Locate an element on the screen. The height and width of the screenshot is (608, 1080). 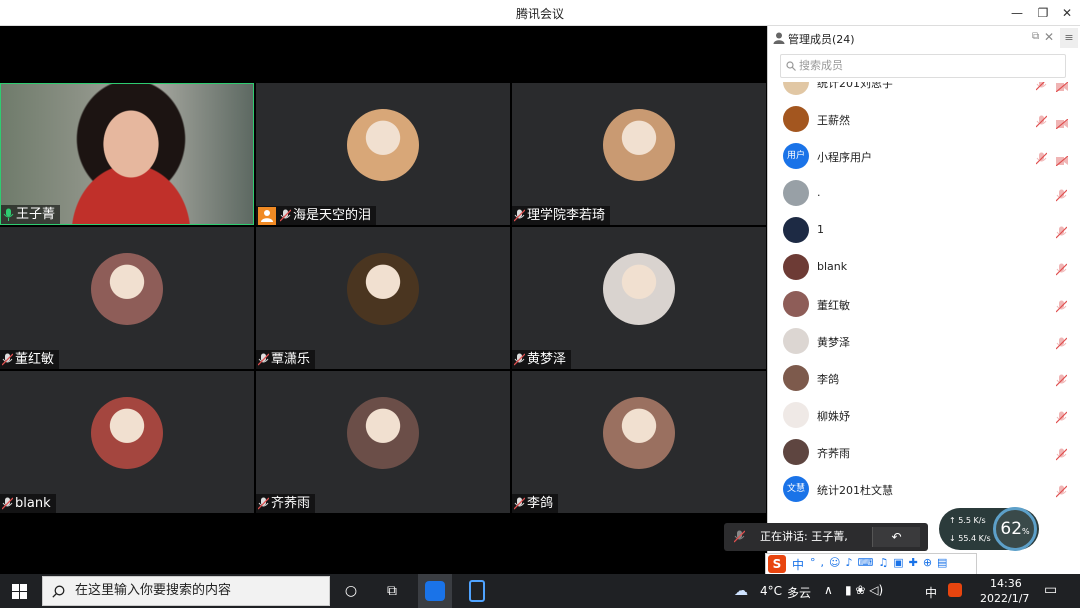
participant-namebar: 齐荞雨 is located at coordinates (286, 503).